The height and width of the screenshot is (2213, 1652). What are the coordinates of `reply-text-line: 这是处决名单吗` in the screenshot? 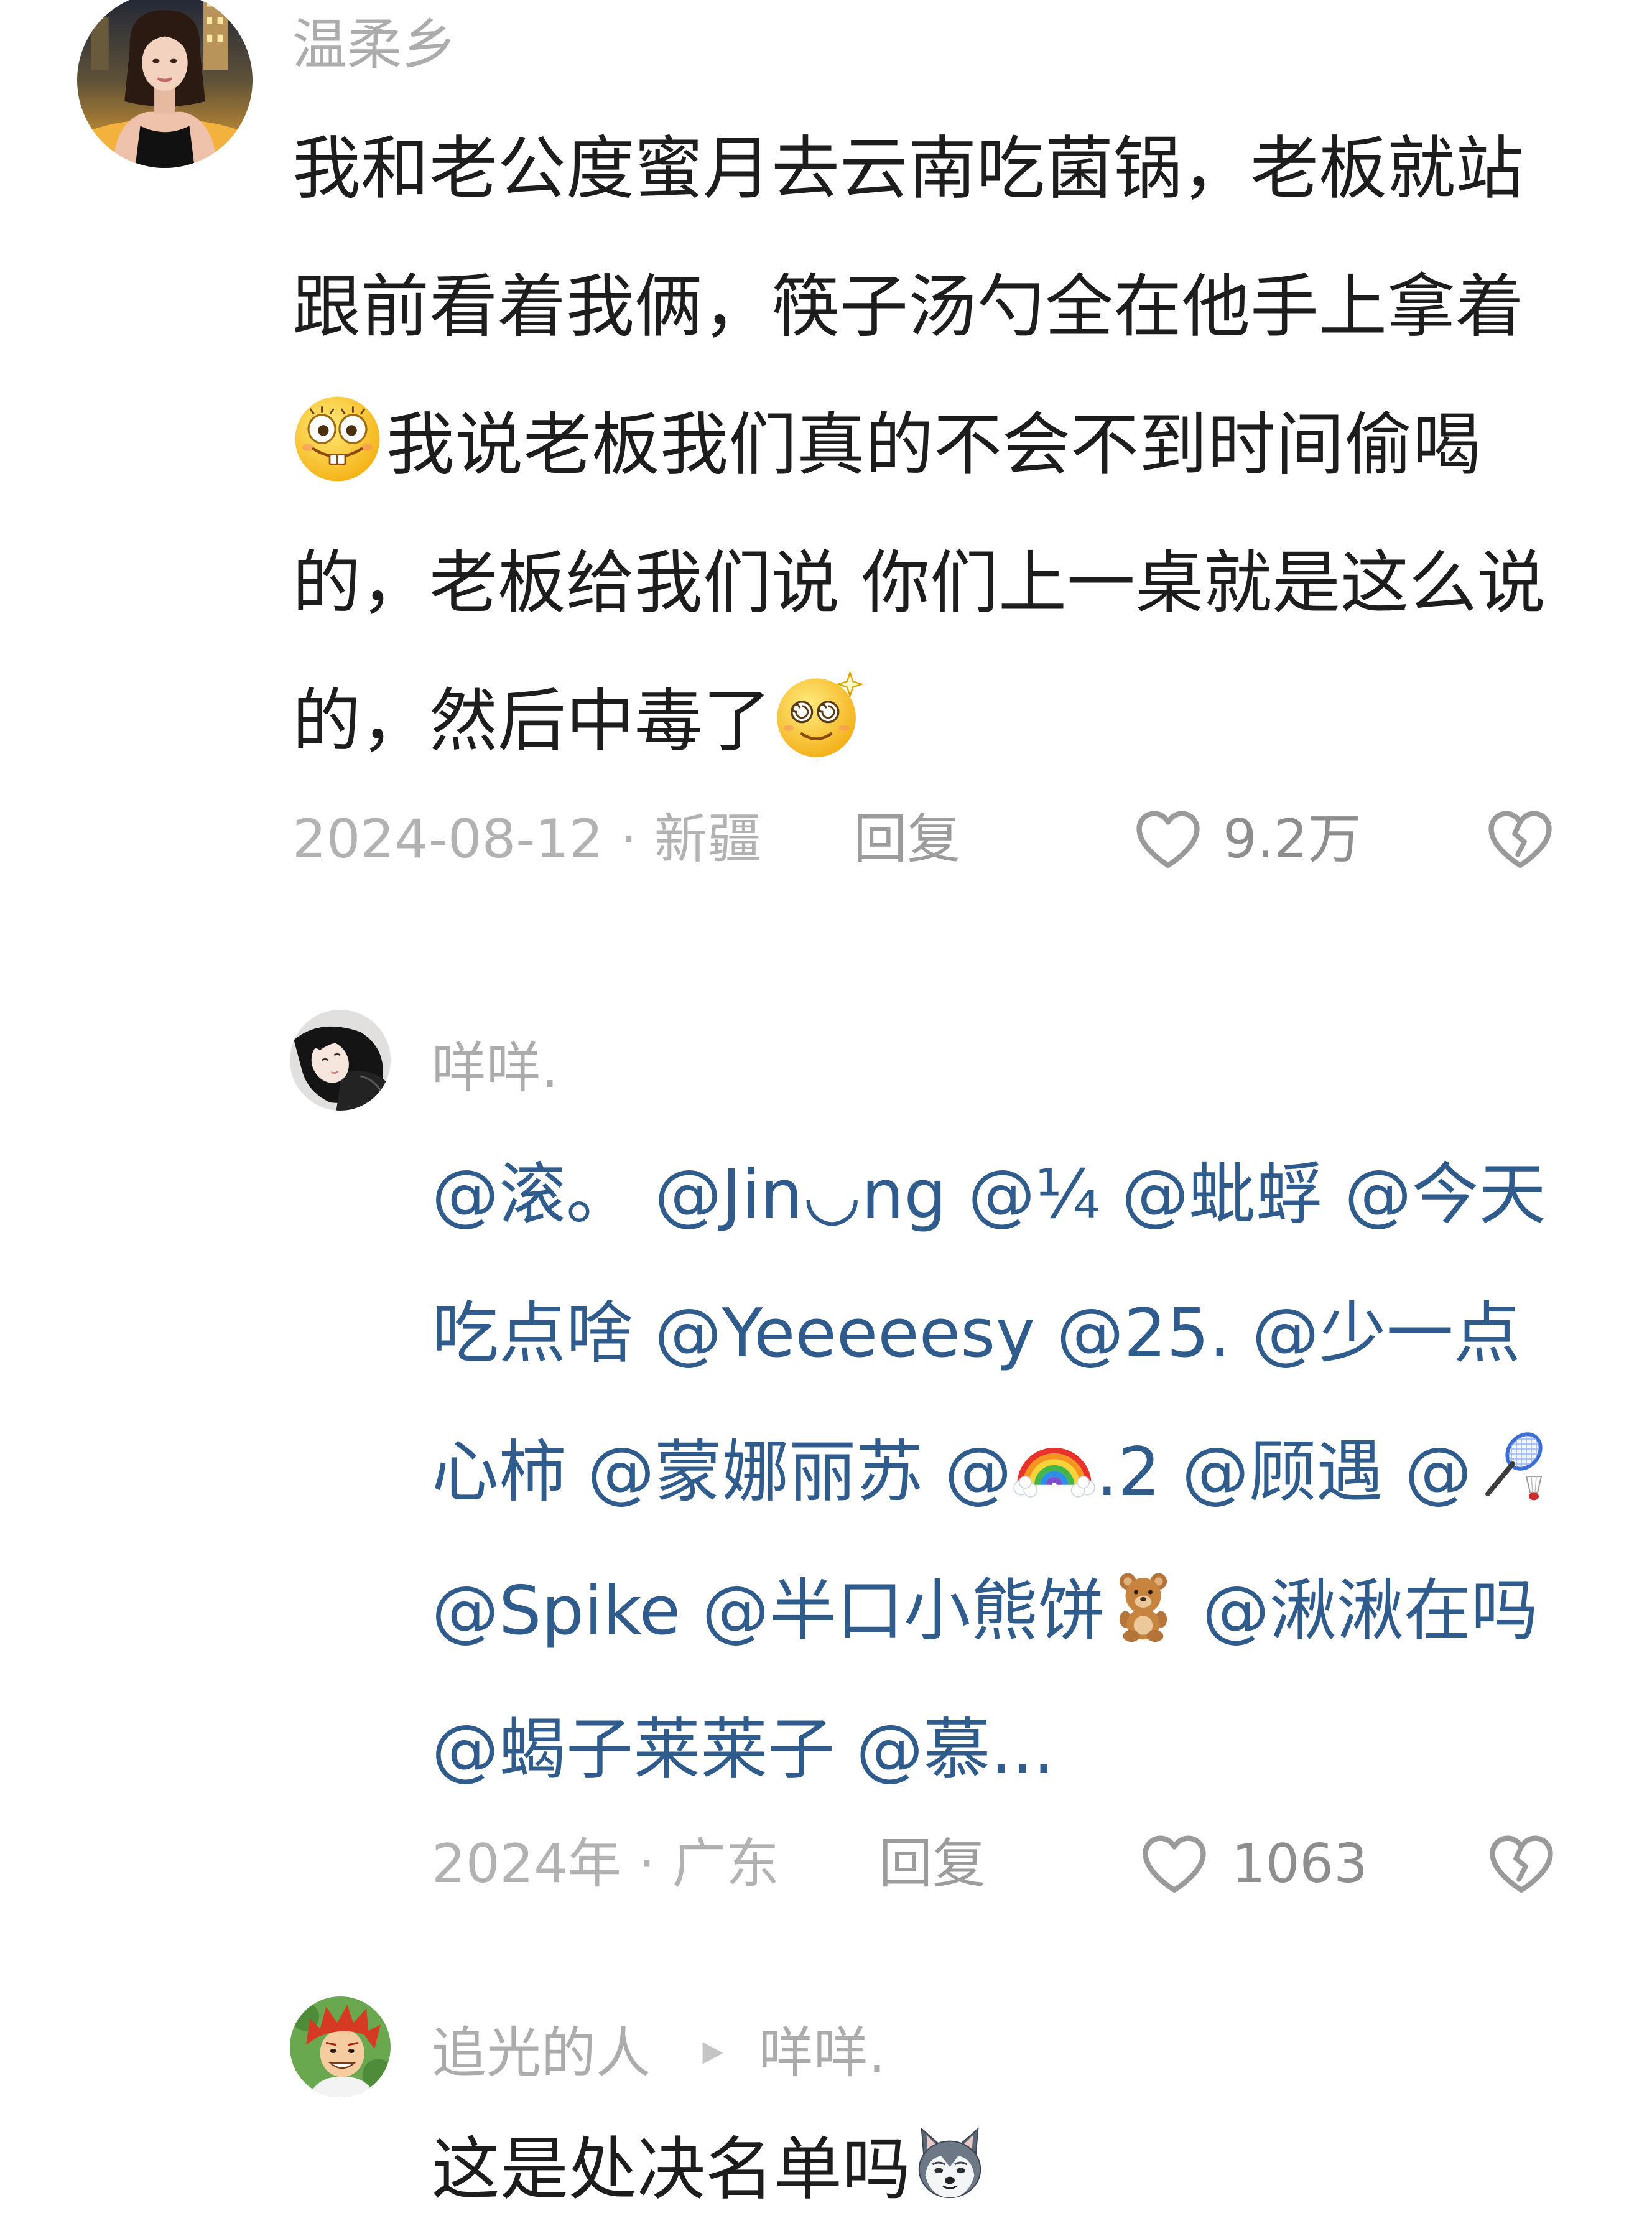 It's located at (710, 2166).